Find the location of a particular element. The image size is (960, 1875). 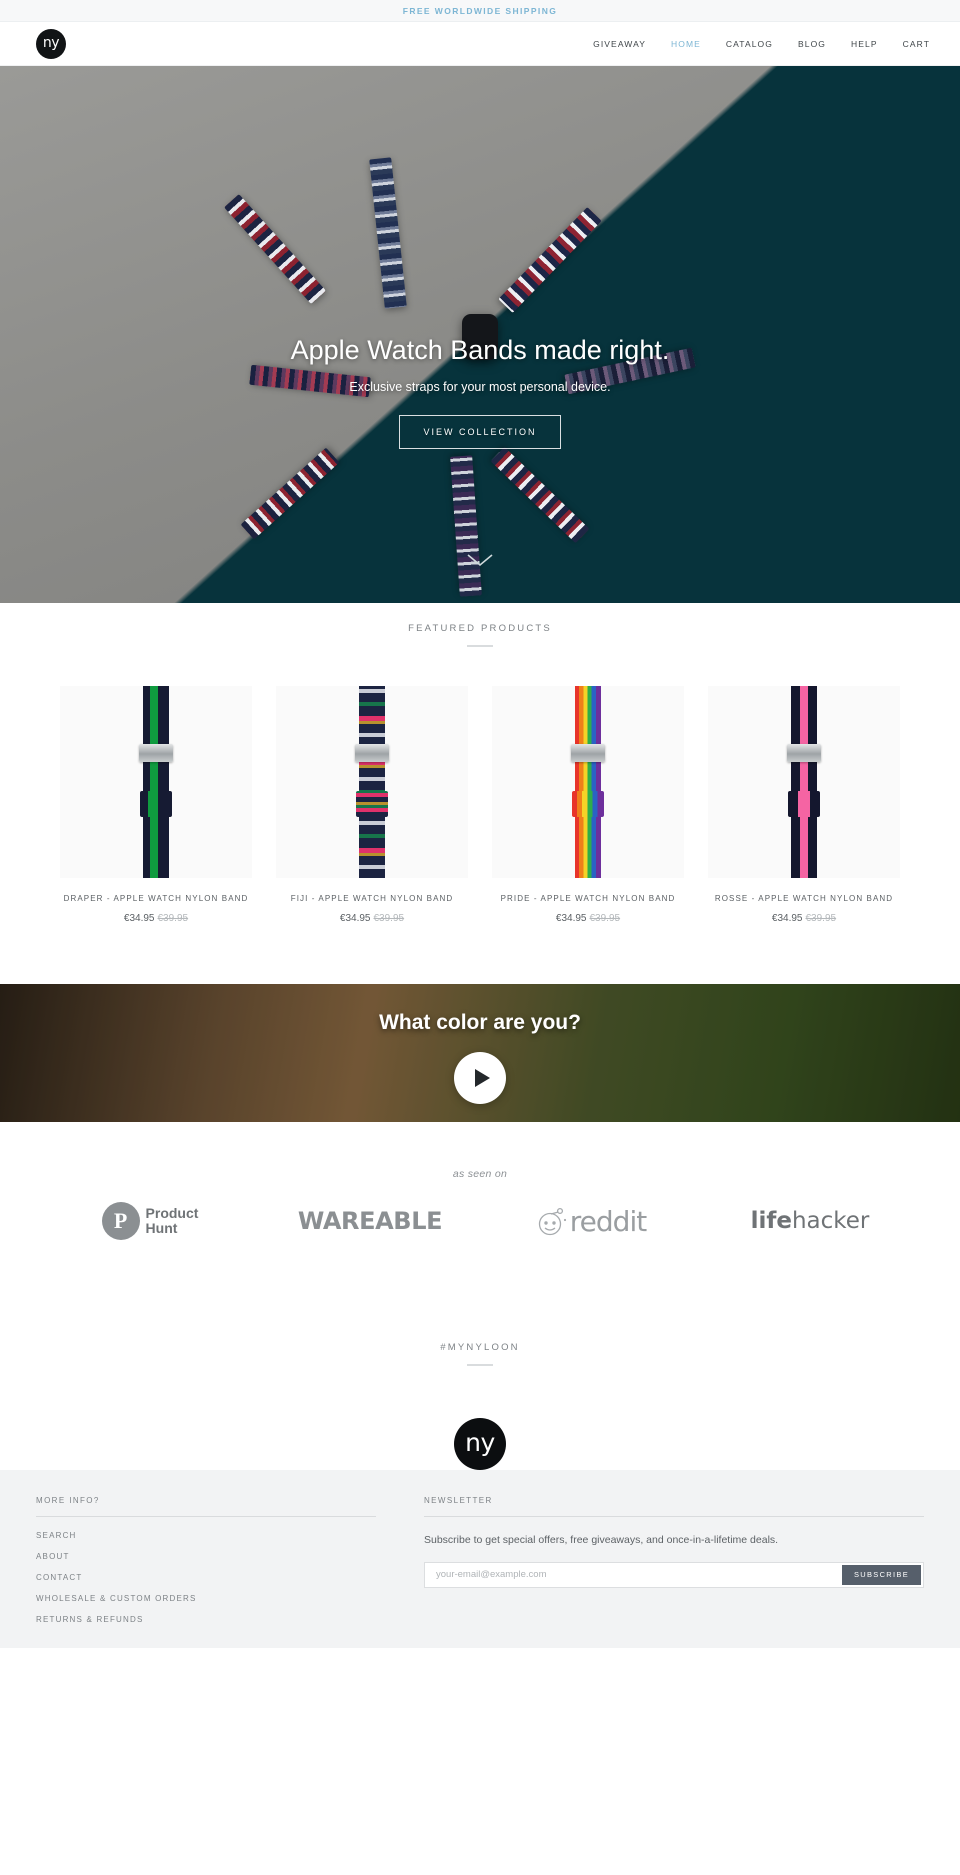

footer-link-search: SEARCH is located at coordinates (206, 1535).